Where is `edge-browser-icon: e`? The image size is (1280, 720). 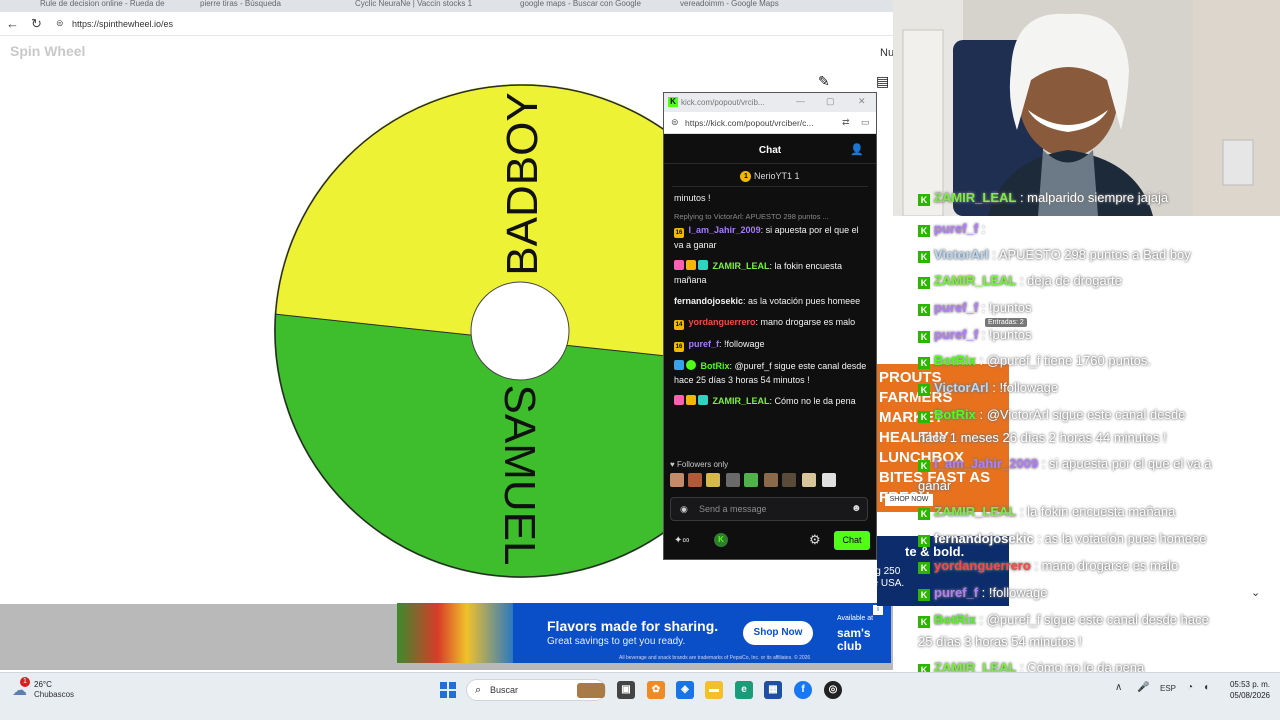
edge-browser-icon: e is located at coordinates (744, 690).